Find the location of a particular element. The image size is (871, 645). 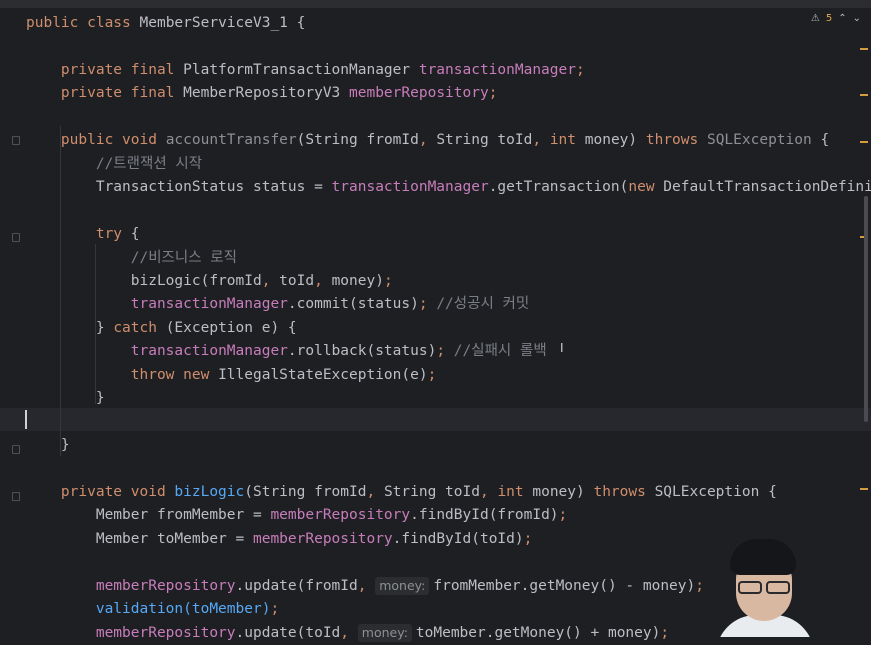

code-token: try is located at coordinates (78, 234).